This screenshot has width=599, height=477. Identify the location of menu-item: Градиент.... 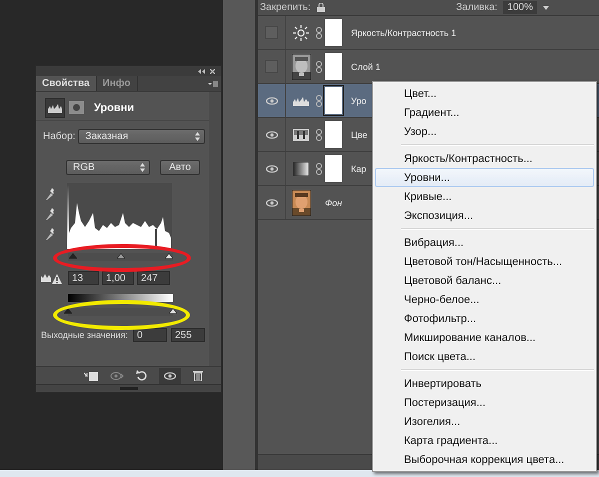
(484, 112).